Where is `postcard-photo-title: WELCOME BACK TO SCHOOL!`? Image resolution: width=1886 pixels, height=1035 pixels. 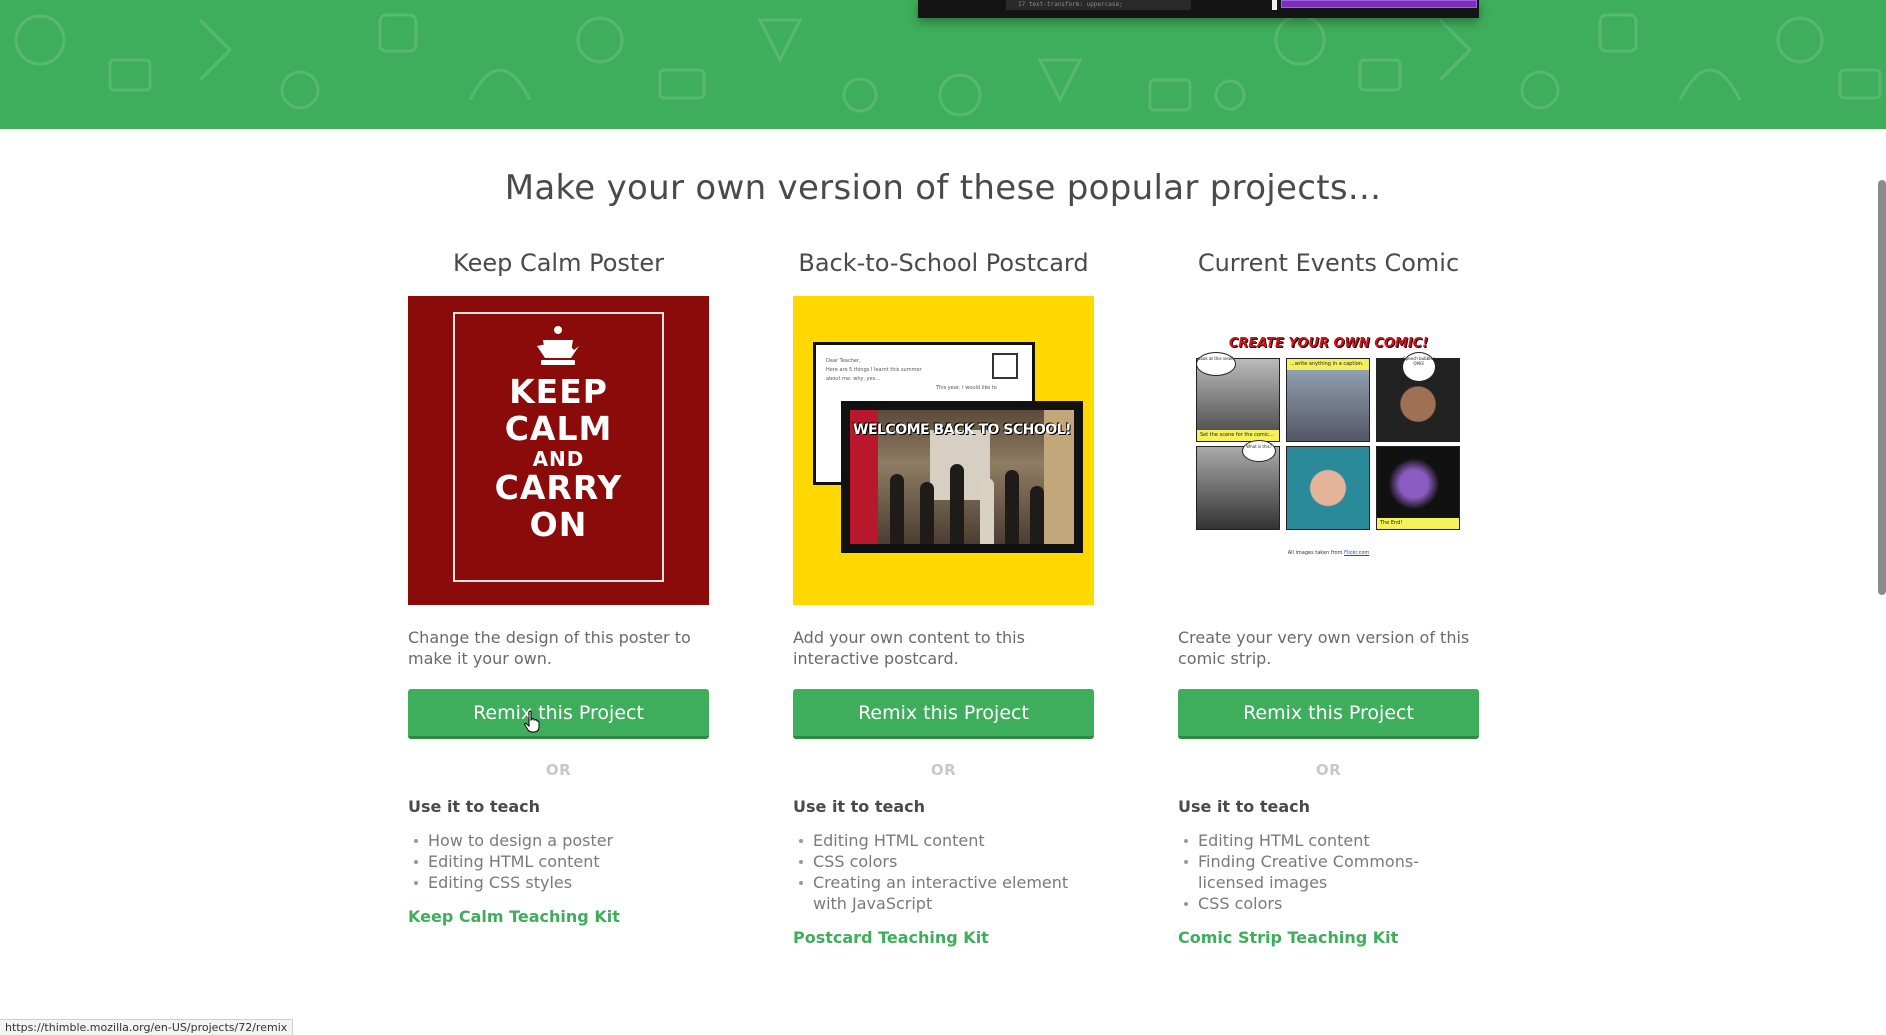 postcard-photo-title: WELCOME BACK TO SCHOOL! is located at coordinates (962, 430).